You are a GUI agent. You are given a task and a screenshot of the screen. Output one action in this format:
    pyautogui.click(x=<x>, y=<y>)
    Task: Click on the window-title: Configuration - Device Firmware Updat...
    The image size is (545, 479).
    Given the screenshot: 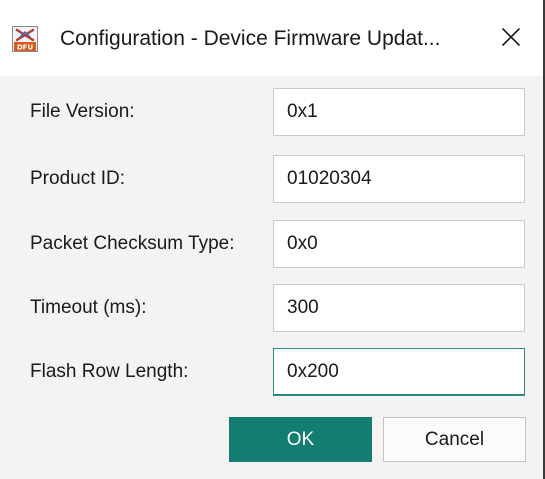 What is the action you would take?
    pyautogui.click(x=250, y=38)
    